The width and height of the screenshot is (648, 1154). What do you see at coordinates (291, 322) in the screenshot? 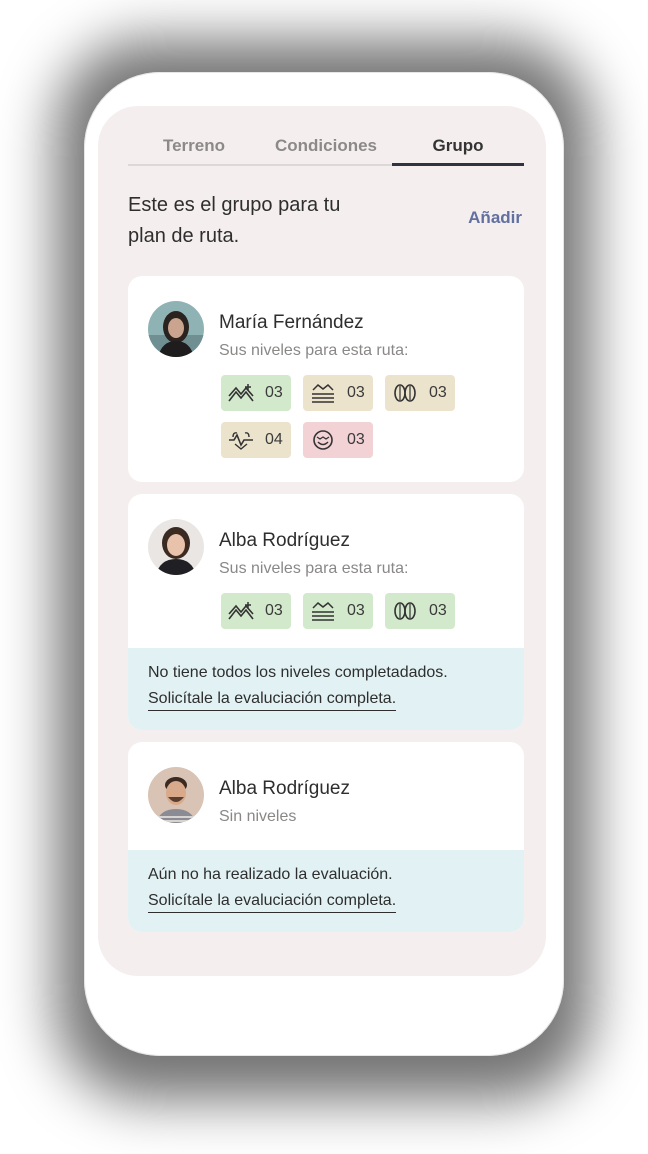
I see `member-name: María Fernández` at bounding box center [291, 322].